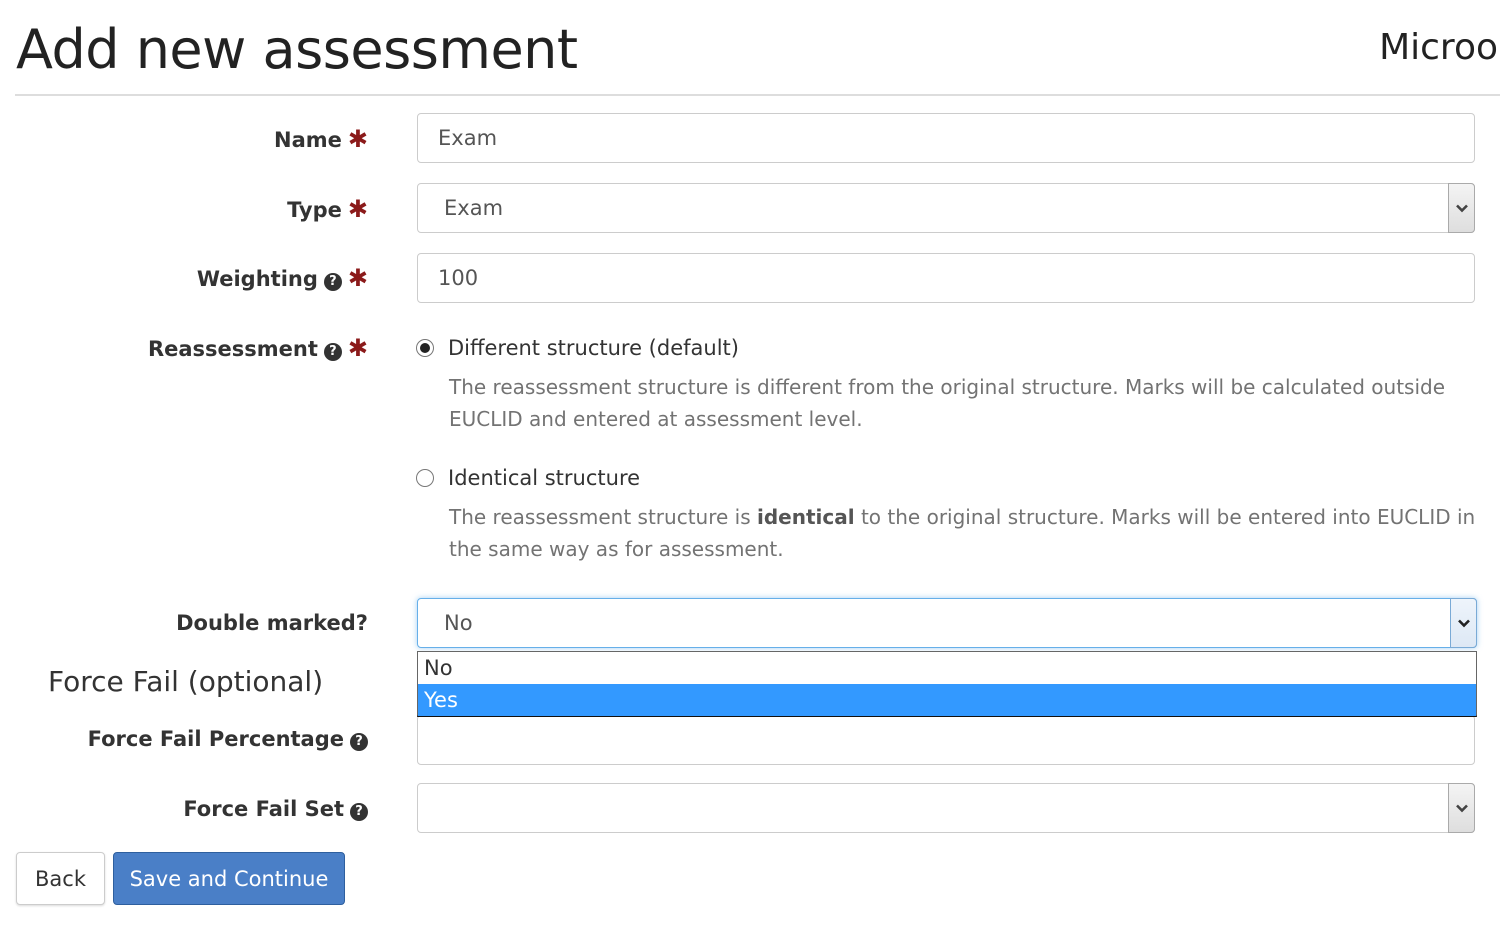 The width and height of the screenshot is (1500, 925). I want to click on force-fail-heading: Force Fail (optional), so click(186, 681).